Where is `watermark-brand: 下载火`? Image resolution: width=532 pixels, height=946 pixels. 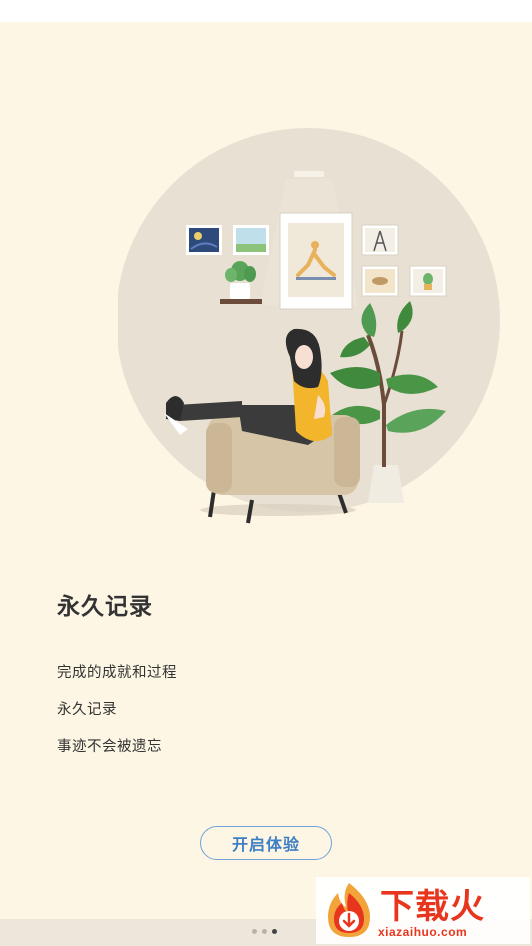 watermark-brand: 下载火 is located at coordinates (432, 907).